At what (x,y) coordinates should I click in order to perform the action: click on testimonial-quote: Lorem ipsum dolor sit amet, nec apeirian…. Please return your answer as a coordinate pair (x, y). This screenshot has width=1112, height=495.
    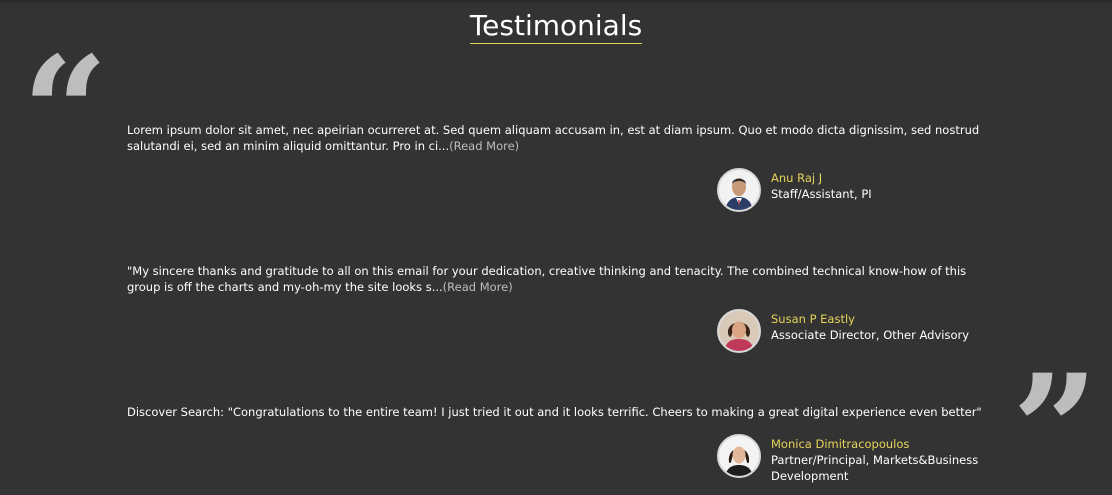
    Looking at the image, I should click on (553, 138).